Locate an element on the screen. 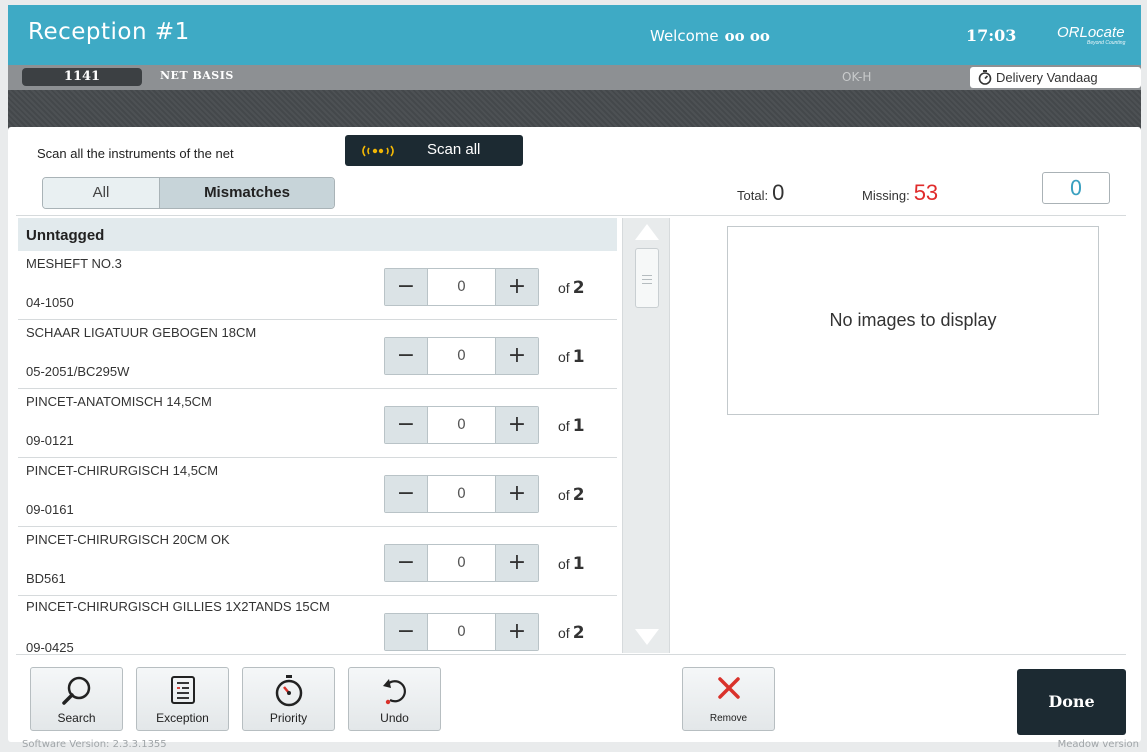 The width and height of the screenshot is (1147, 752). clock: 17:03 is located at coordinates (991, 35).